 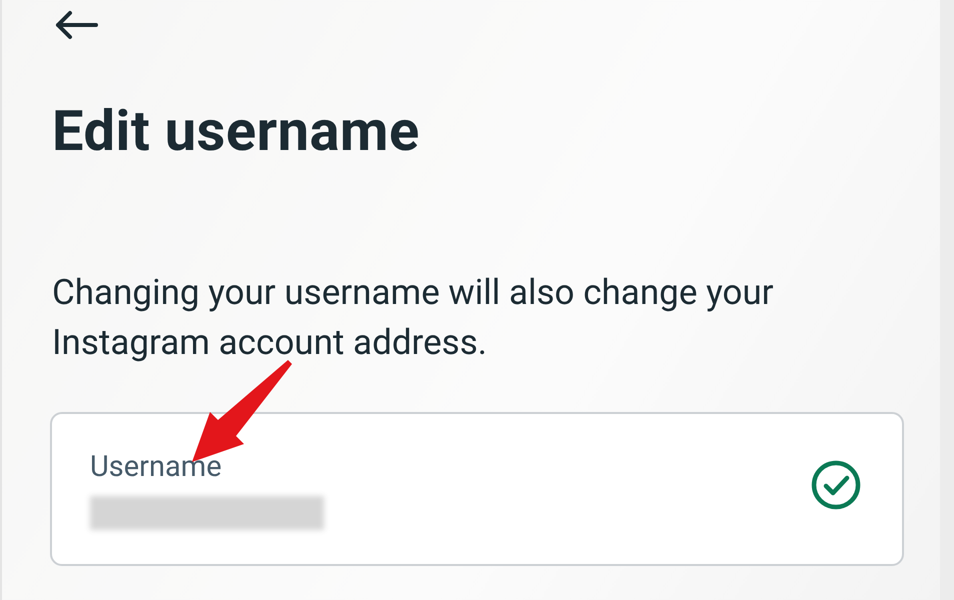 I want to click on field-label: Username, so click(x=156, y=467).